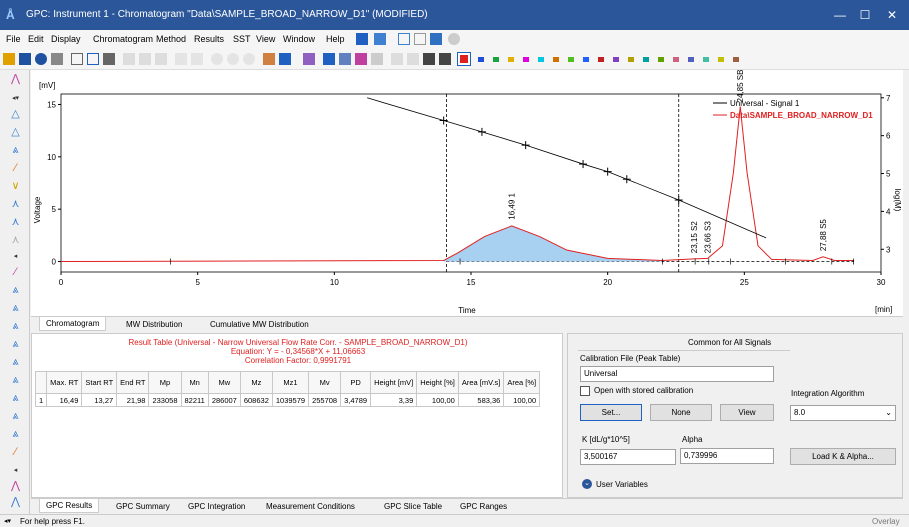 This screenshot has width=909, height=527. I want to click on scroll-left-icon: ◂, so click(15, 256).